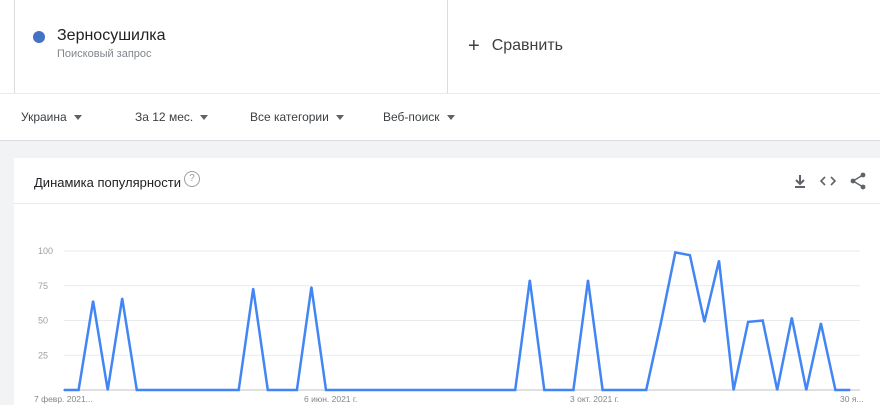 Image resolution: width=880 pixels, height=405 pixels. Describe the element at coordinates (43, 286) in the screenshot. I see `y-tick-label: 75` at that location.